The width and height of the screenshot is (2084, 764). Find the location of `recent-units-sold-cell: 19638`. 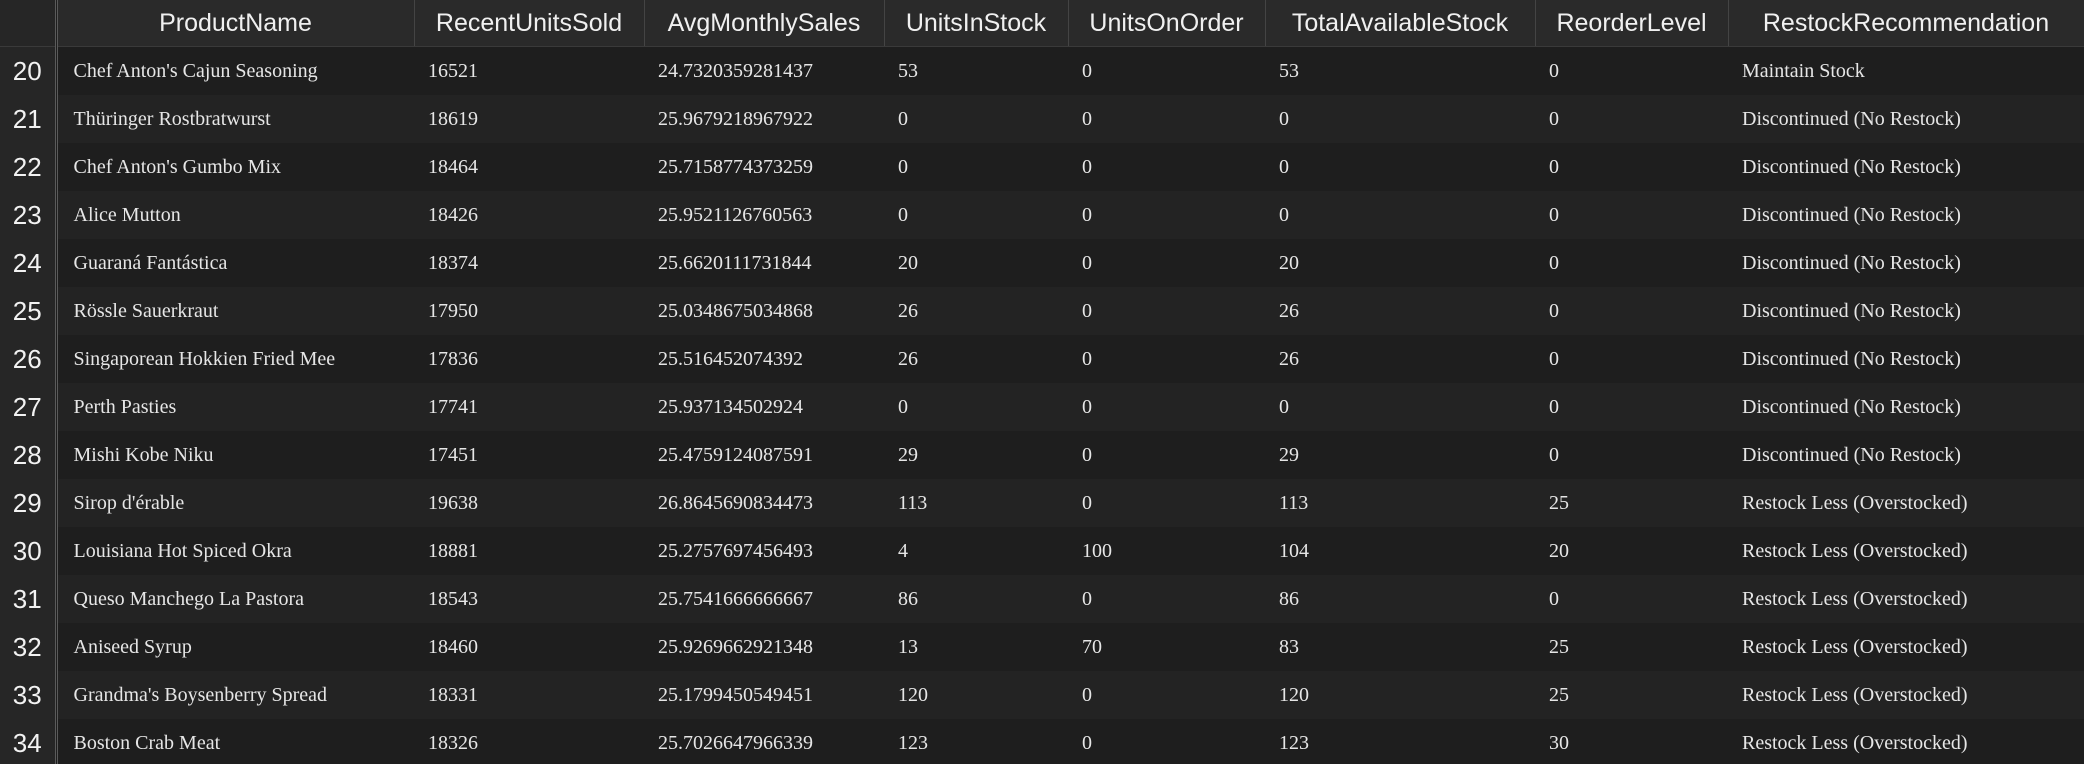

recent-units-sold-cell: 19638 is located at coordinates (529, 503).